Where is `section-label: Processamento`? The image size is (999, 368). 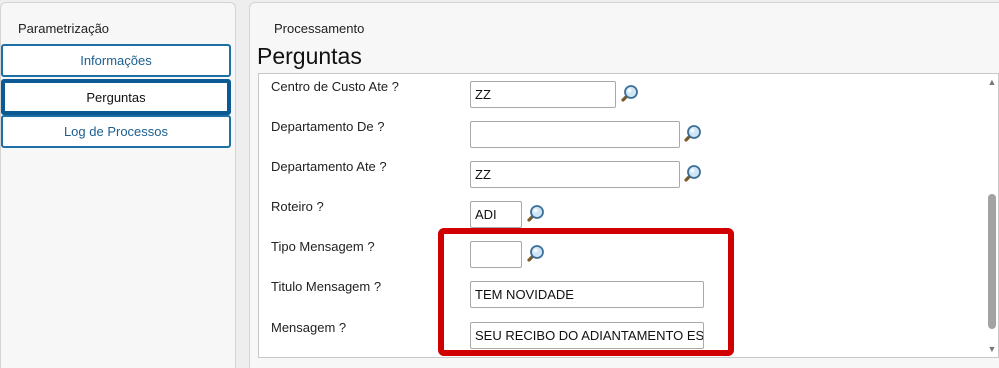
section-label: Processamento is located at coordinates (319, 28).